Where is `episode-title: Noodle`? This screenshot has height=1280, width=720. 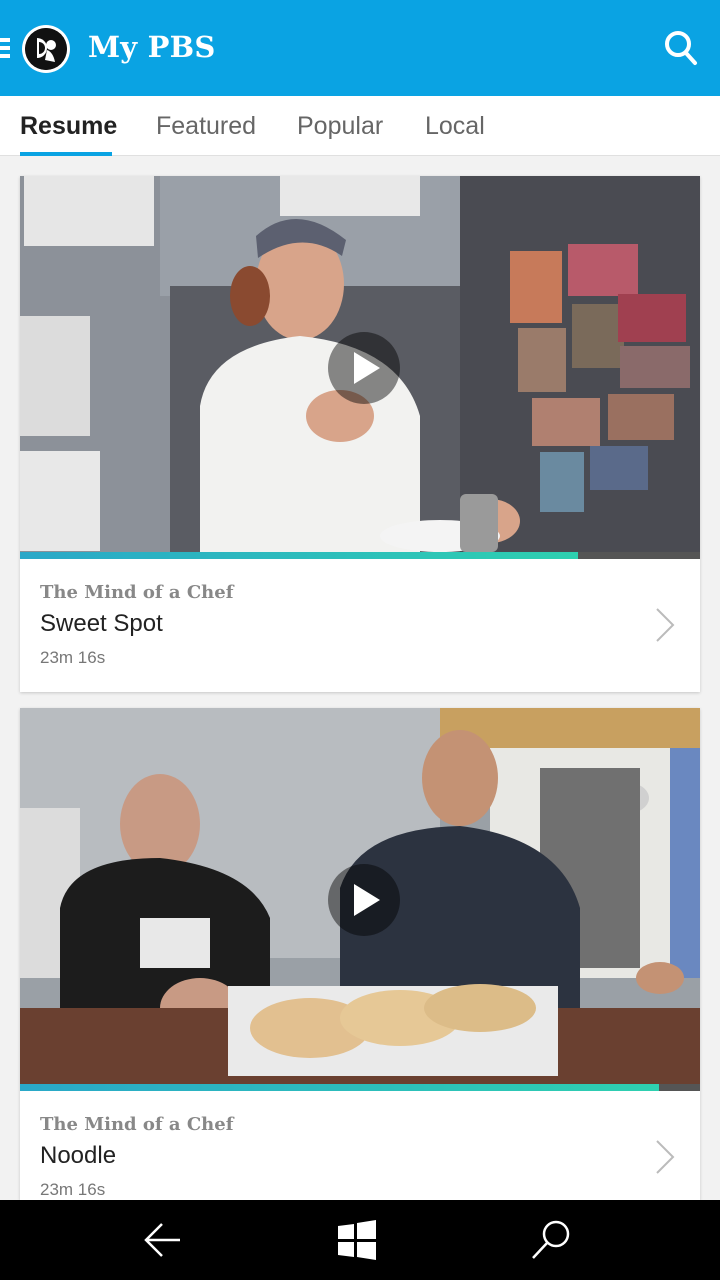 episode-title: Noodle is located at coordinates (78, 1155).